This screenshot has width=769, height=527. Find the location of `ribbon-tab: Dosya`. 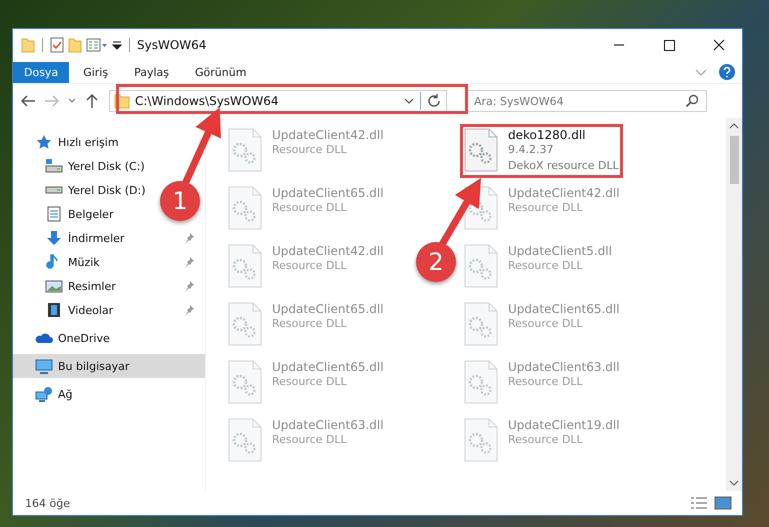

ribbon-tab: Dosya is located at coordinates (41, 72).